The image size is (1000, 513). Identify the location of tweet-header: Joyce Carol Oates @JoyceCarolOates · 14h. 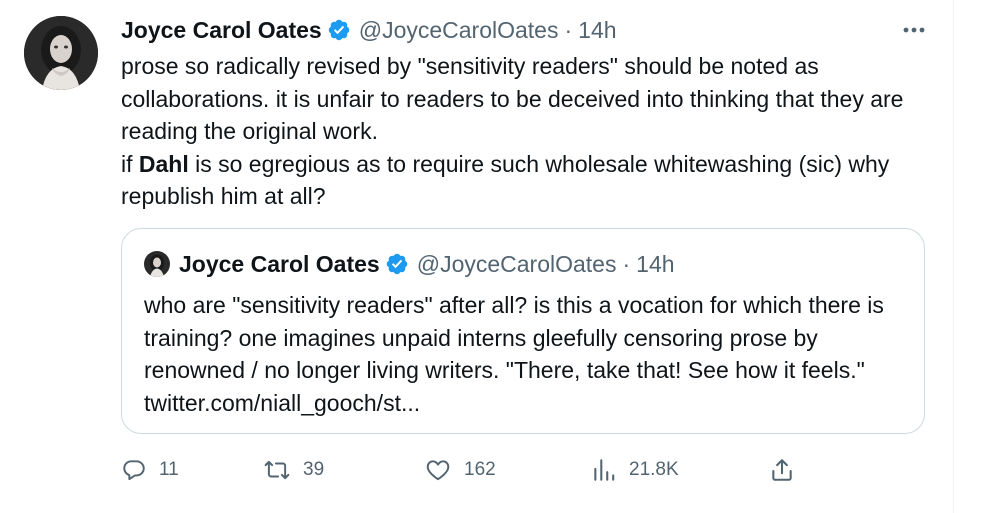
(369, 30).